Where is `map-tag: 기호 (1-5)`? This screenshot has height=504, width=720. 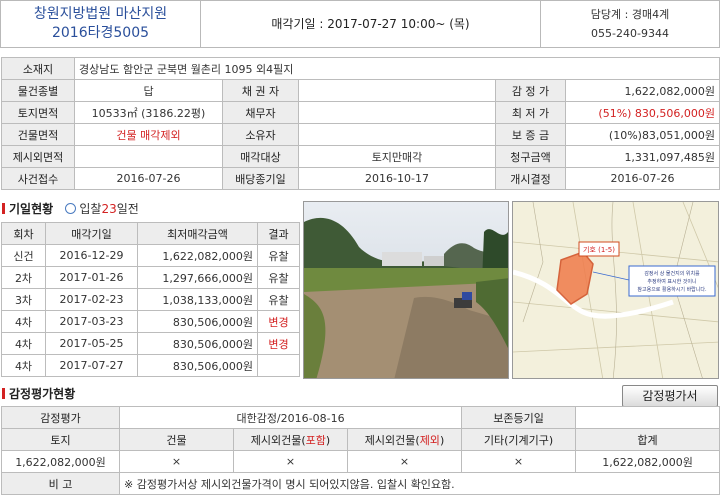 map-tag: 기호 (1-5) is located at coordinates (599, 249).